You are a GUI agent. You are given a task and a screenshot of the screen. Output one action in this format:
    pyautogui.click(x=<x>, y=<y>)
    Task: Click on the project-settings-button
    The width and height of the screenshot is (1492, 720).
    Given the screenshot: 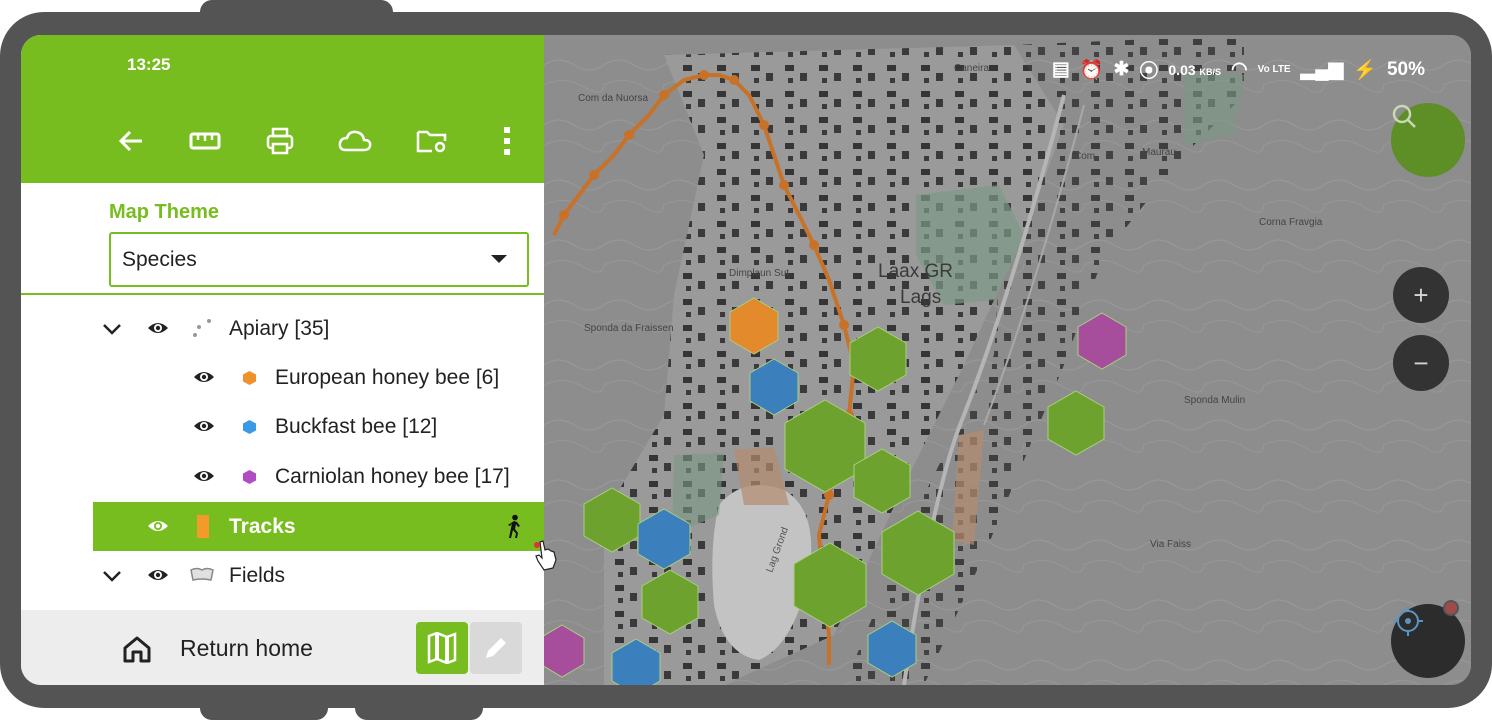 What is the action you would take?
    pyautogui.click(x=432, y=141)
    